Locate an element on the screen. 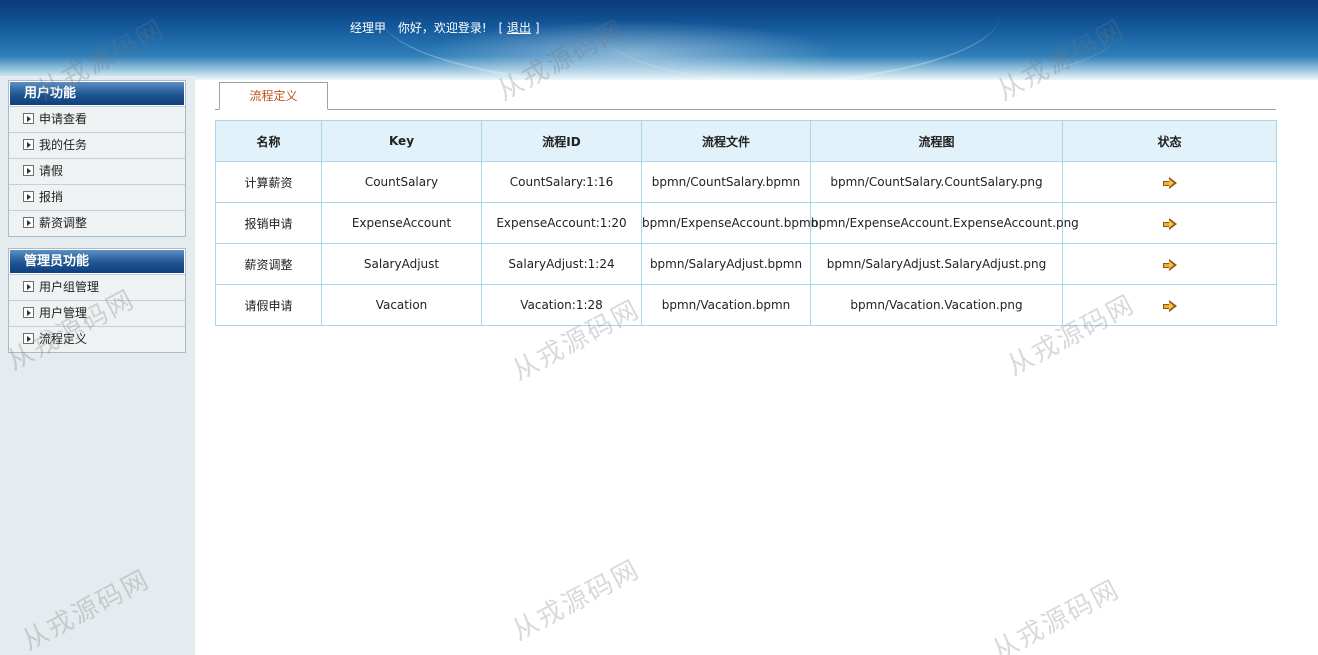  username-label: 经理甲 is located at coordinates (368, 28).